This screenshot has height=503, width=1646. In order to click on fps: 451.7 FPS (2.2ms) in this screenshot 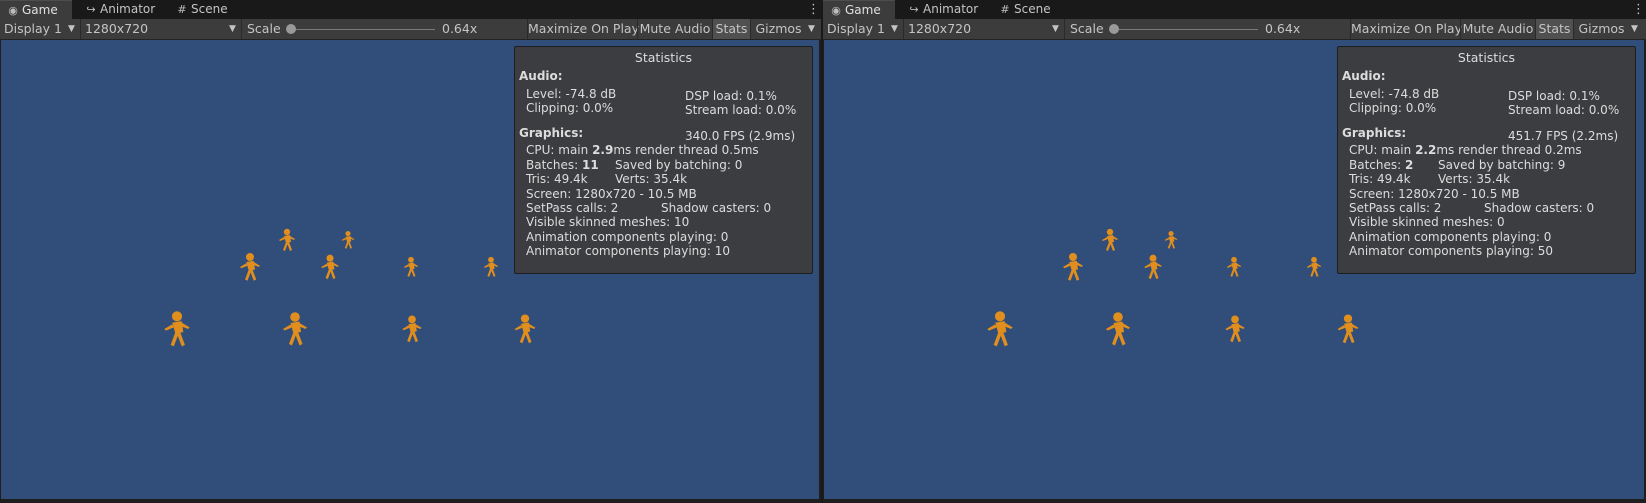, I will do `click(1563, 136)`.